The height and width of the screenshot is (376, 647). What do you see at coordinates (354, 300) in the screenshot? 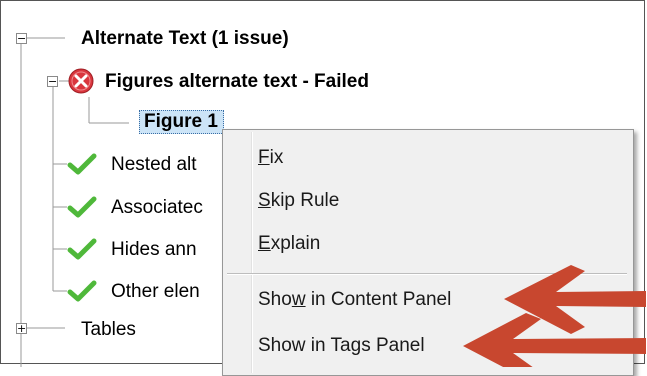
I see `menu-item-show-in-content-panel: Show in Content Panel` at bounding box center [354, 300].